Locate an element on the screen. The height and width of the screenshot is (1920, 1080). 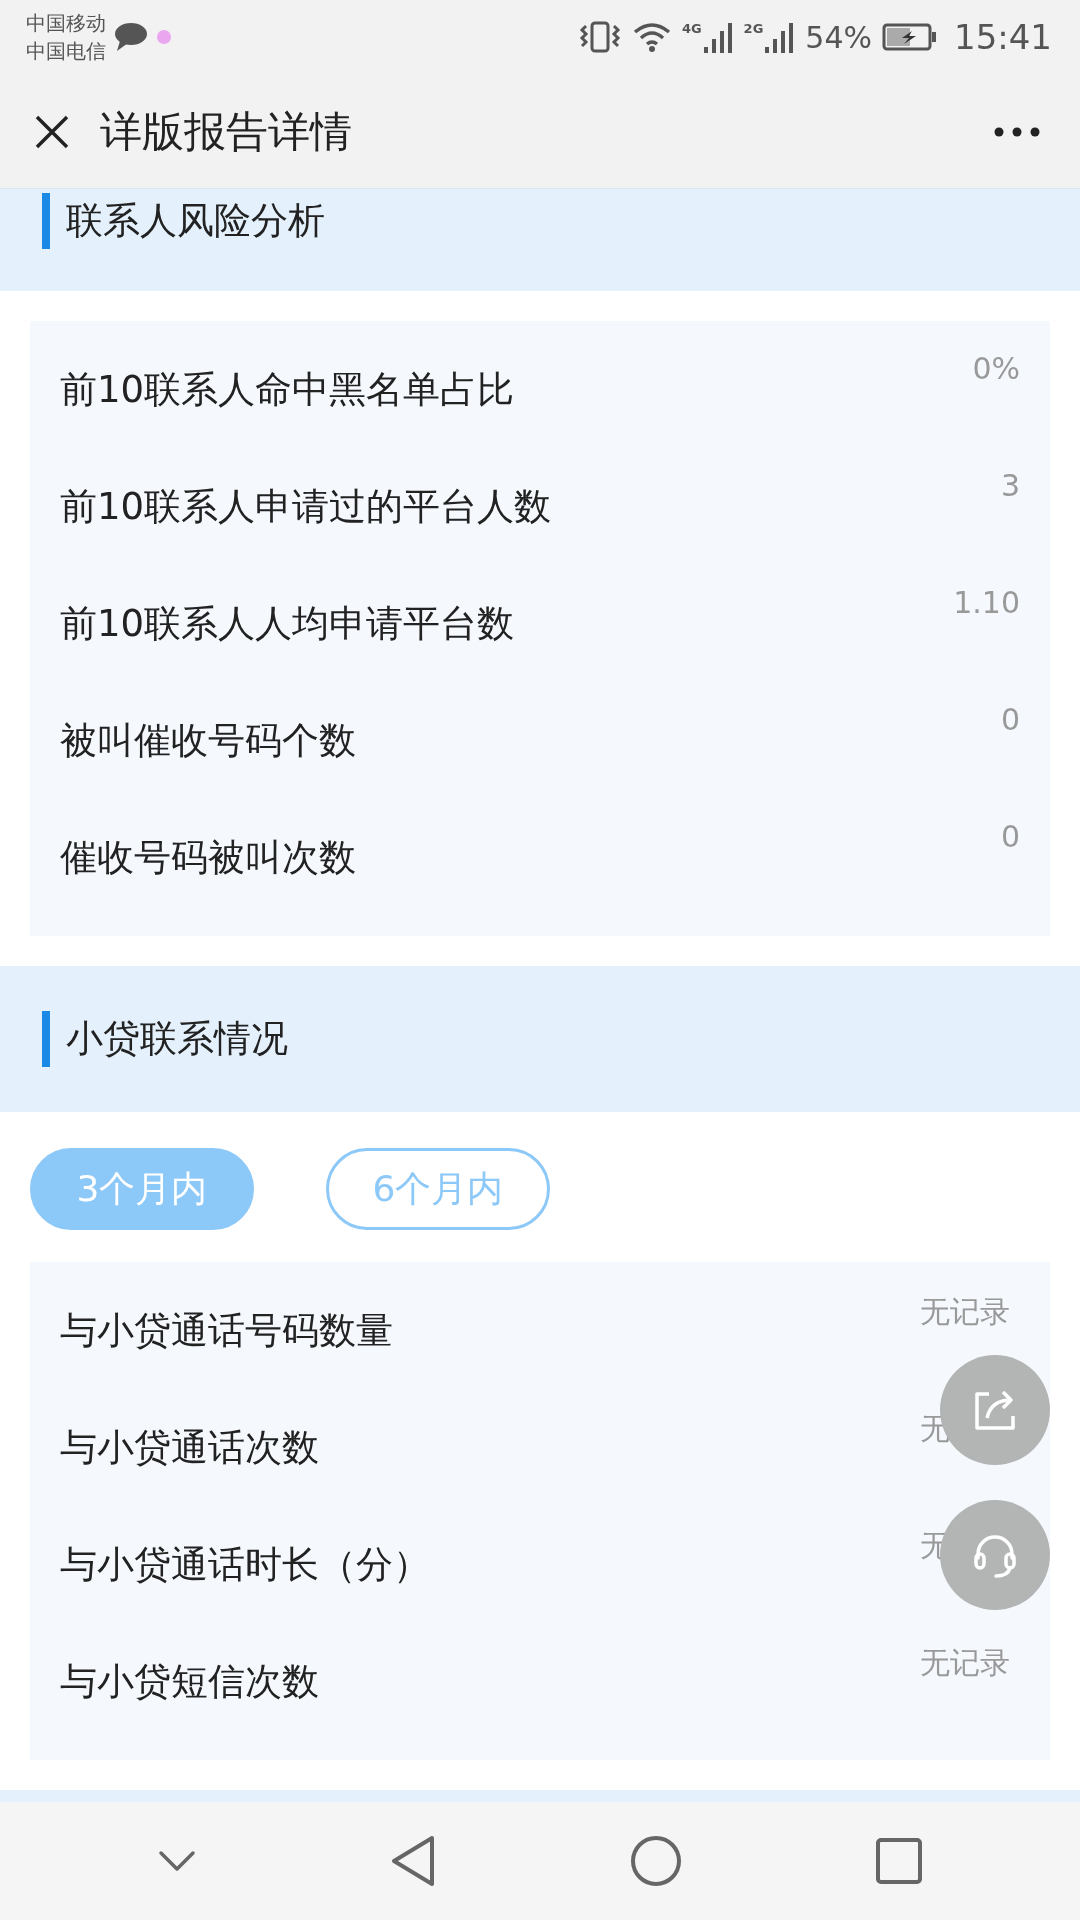
more-icon is located at coordinates (1017, 131).